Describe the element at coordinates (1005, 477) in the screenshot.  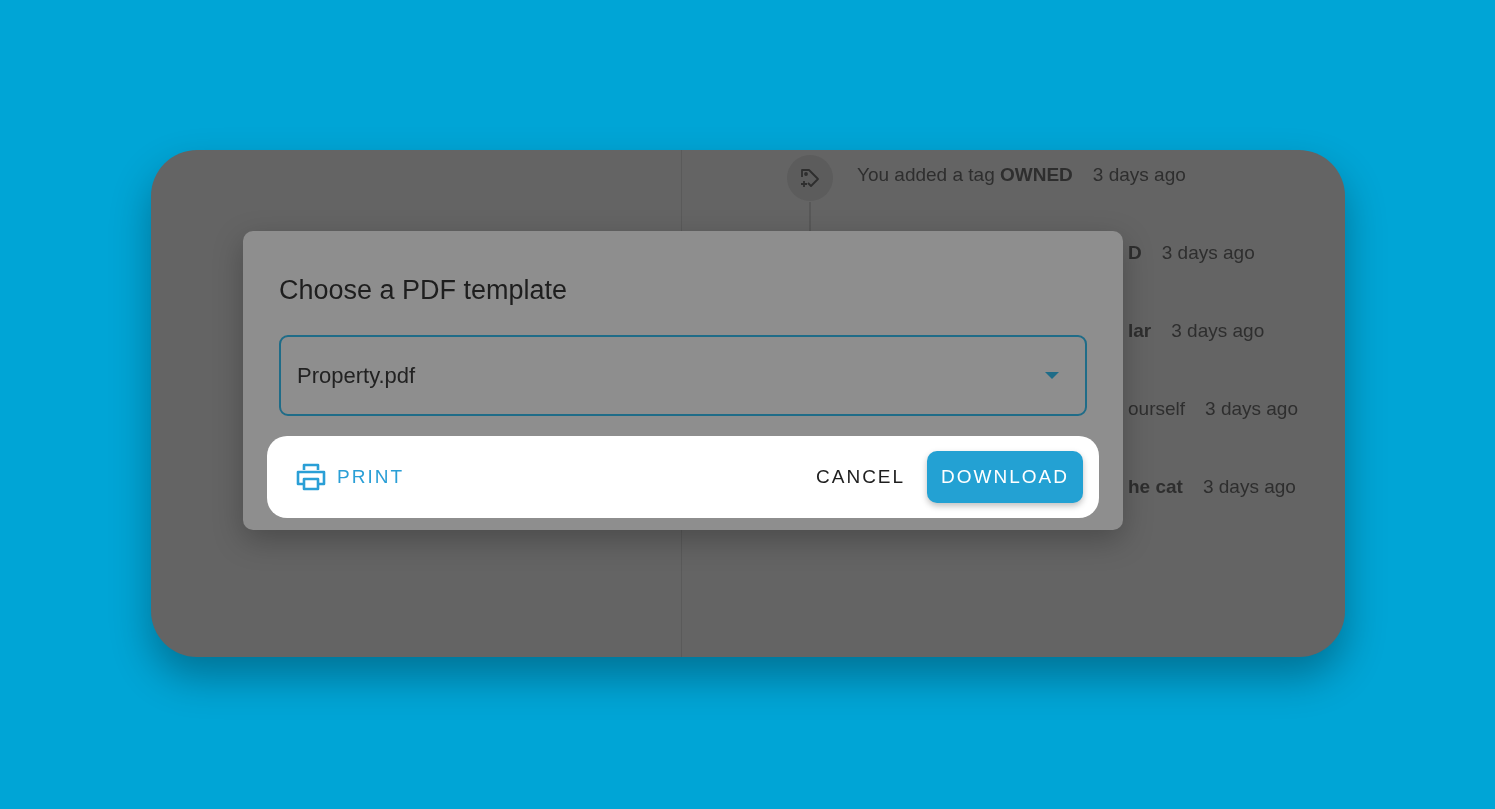
I see `download-button: DOWNLOAD` at that location.